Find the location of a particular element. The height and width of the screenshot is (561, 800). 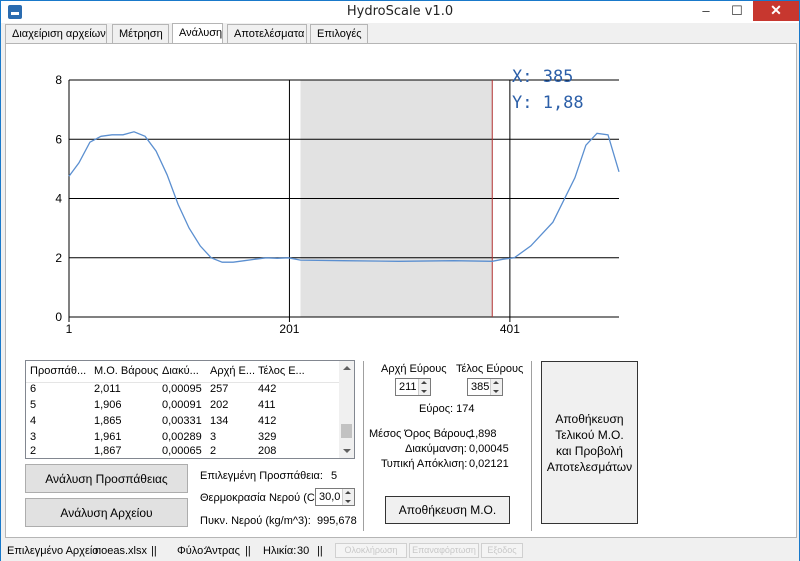

table-cell: 0,00095 is located at coordinates (182, 389).